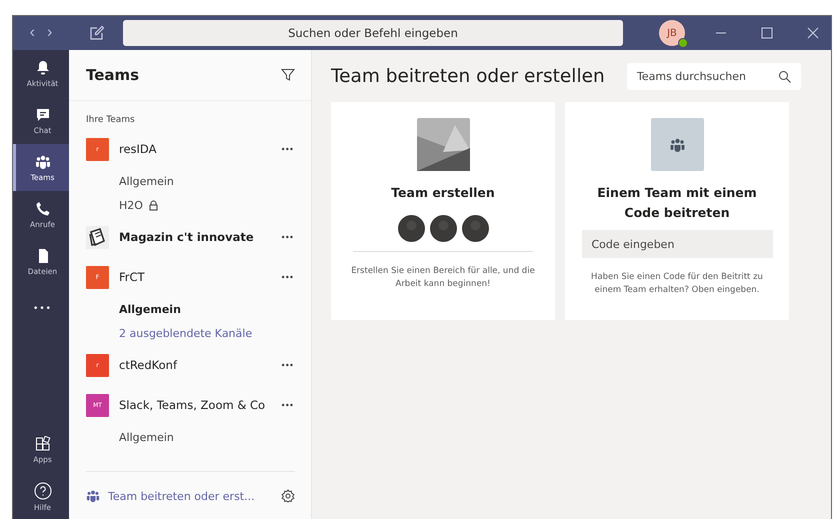 The image size is (838, 519). What do you see at coordinates (677, 244) in the screenshot?
I see `code-input-field: Code eingeben` at bounding box center [677, 244].